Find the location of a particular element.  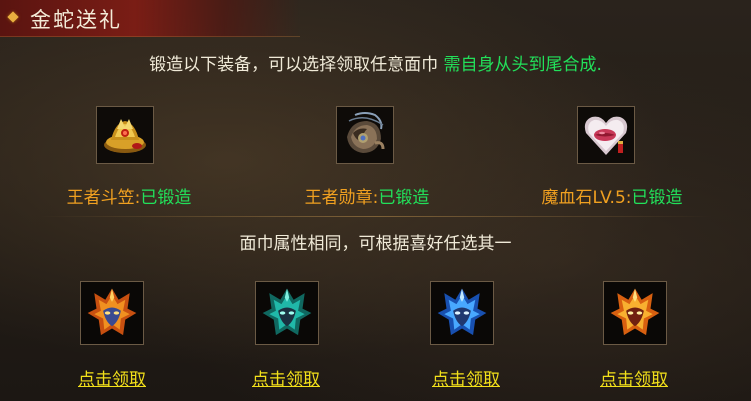

equip-slot-medal is located at coordinates (365, 135).